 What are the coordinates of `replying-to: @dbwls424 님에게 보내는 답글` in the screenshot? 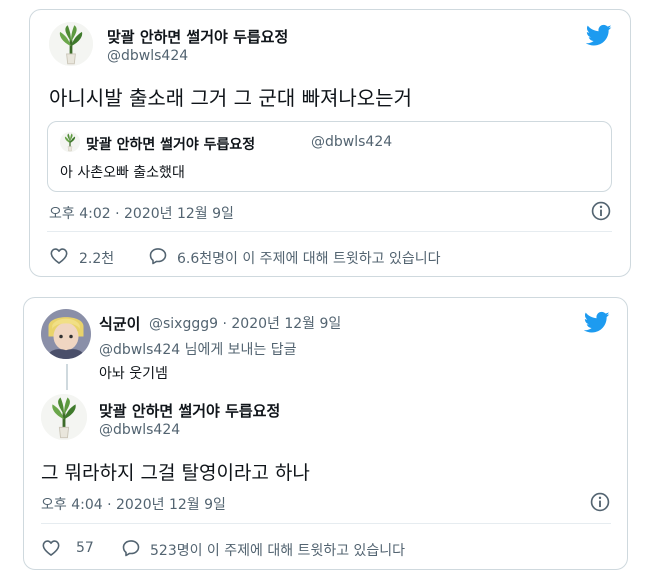 It's located at (198, 349).